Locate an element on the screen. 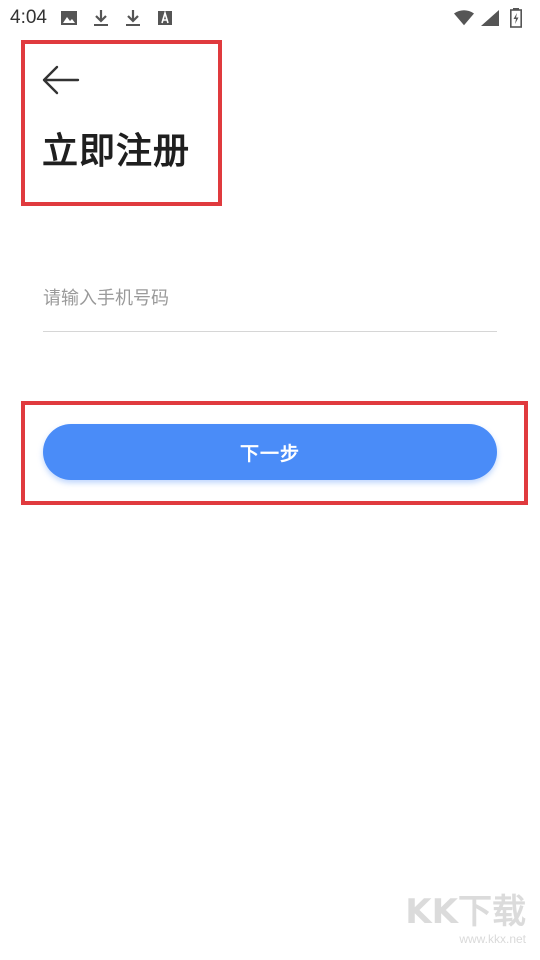 The width and height of the screenshot is (540, 960). next-button: 下一步 is located at coordinates (270, 452).